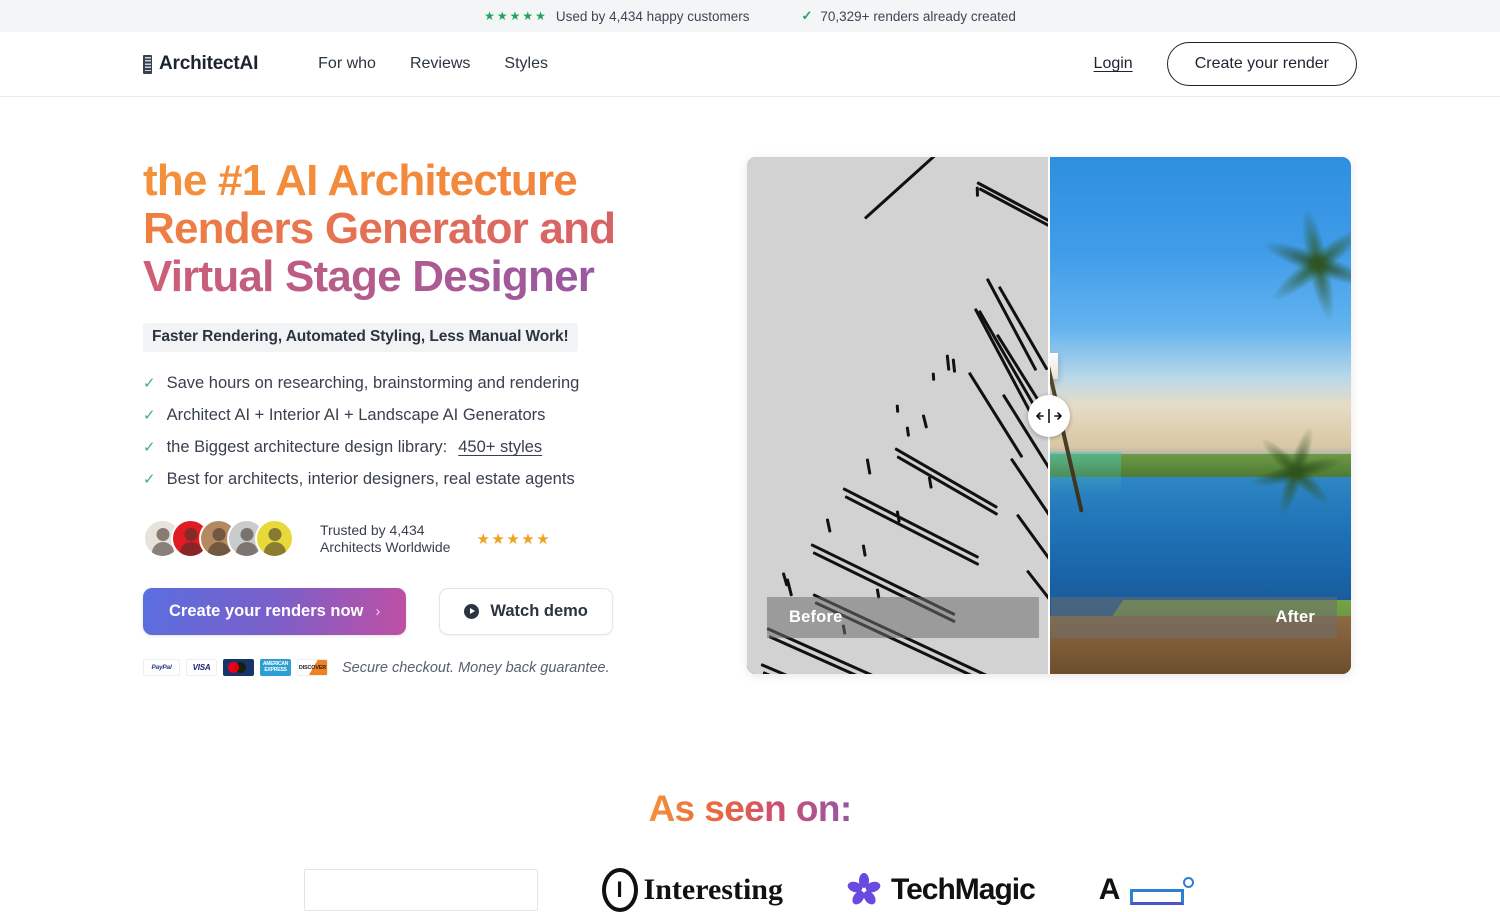 The width and height of the screenshot is (1500, 912). I want to click on logo-techmagic: TechMagic, so click(941, 890).